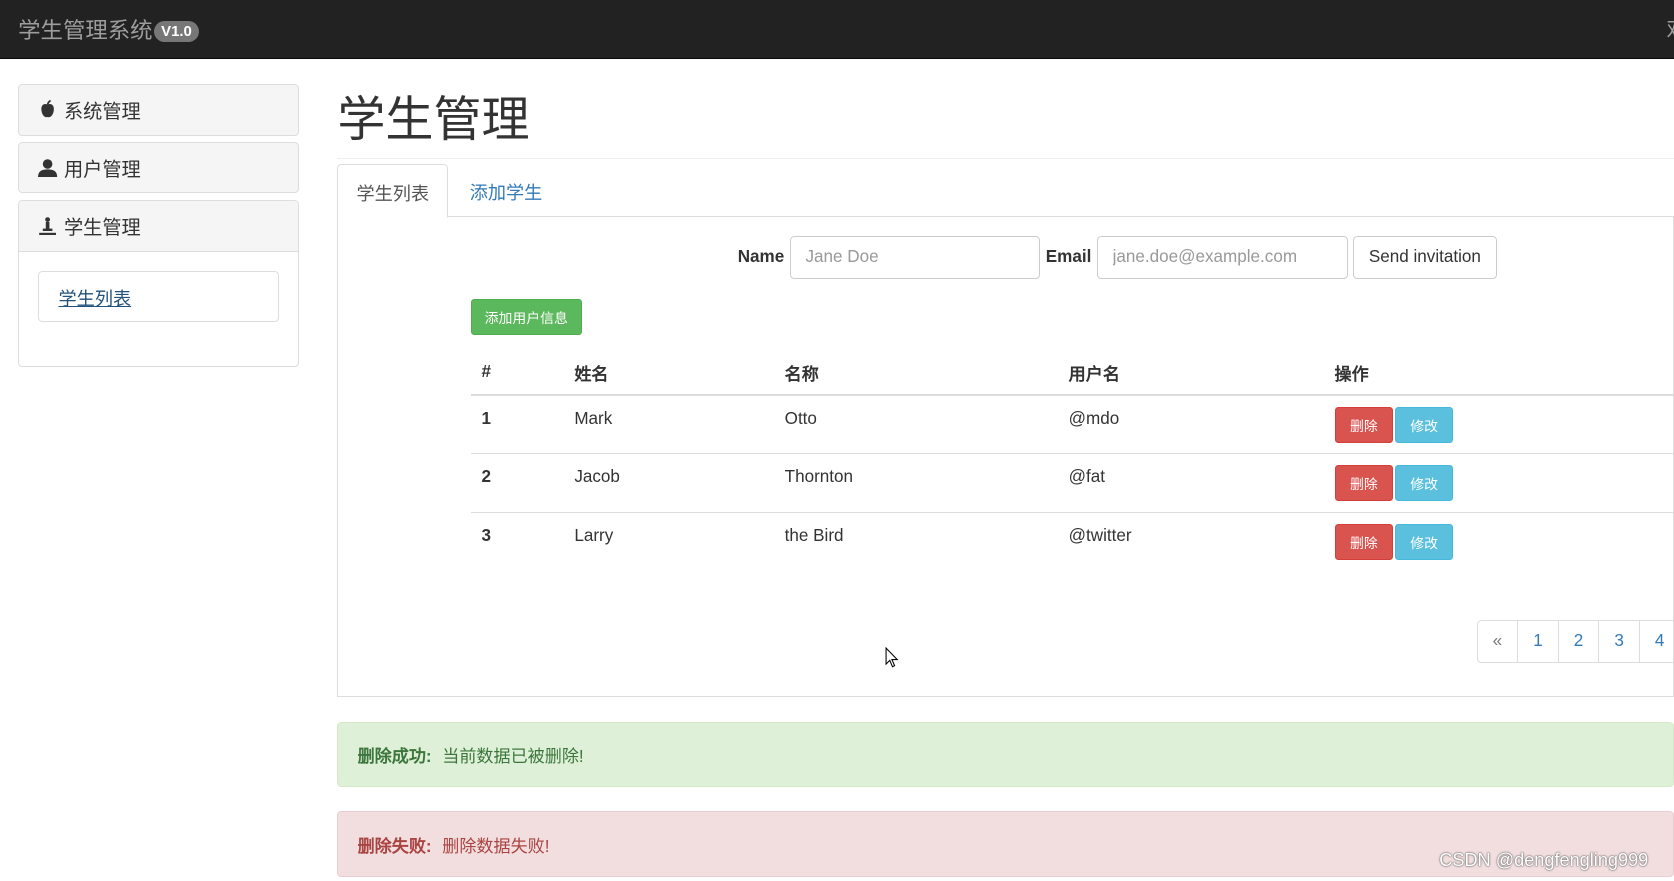  Describe the element at coordinates (517, 483) in the screenshot. I see `cell-id: 2` at that location.